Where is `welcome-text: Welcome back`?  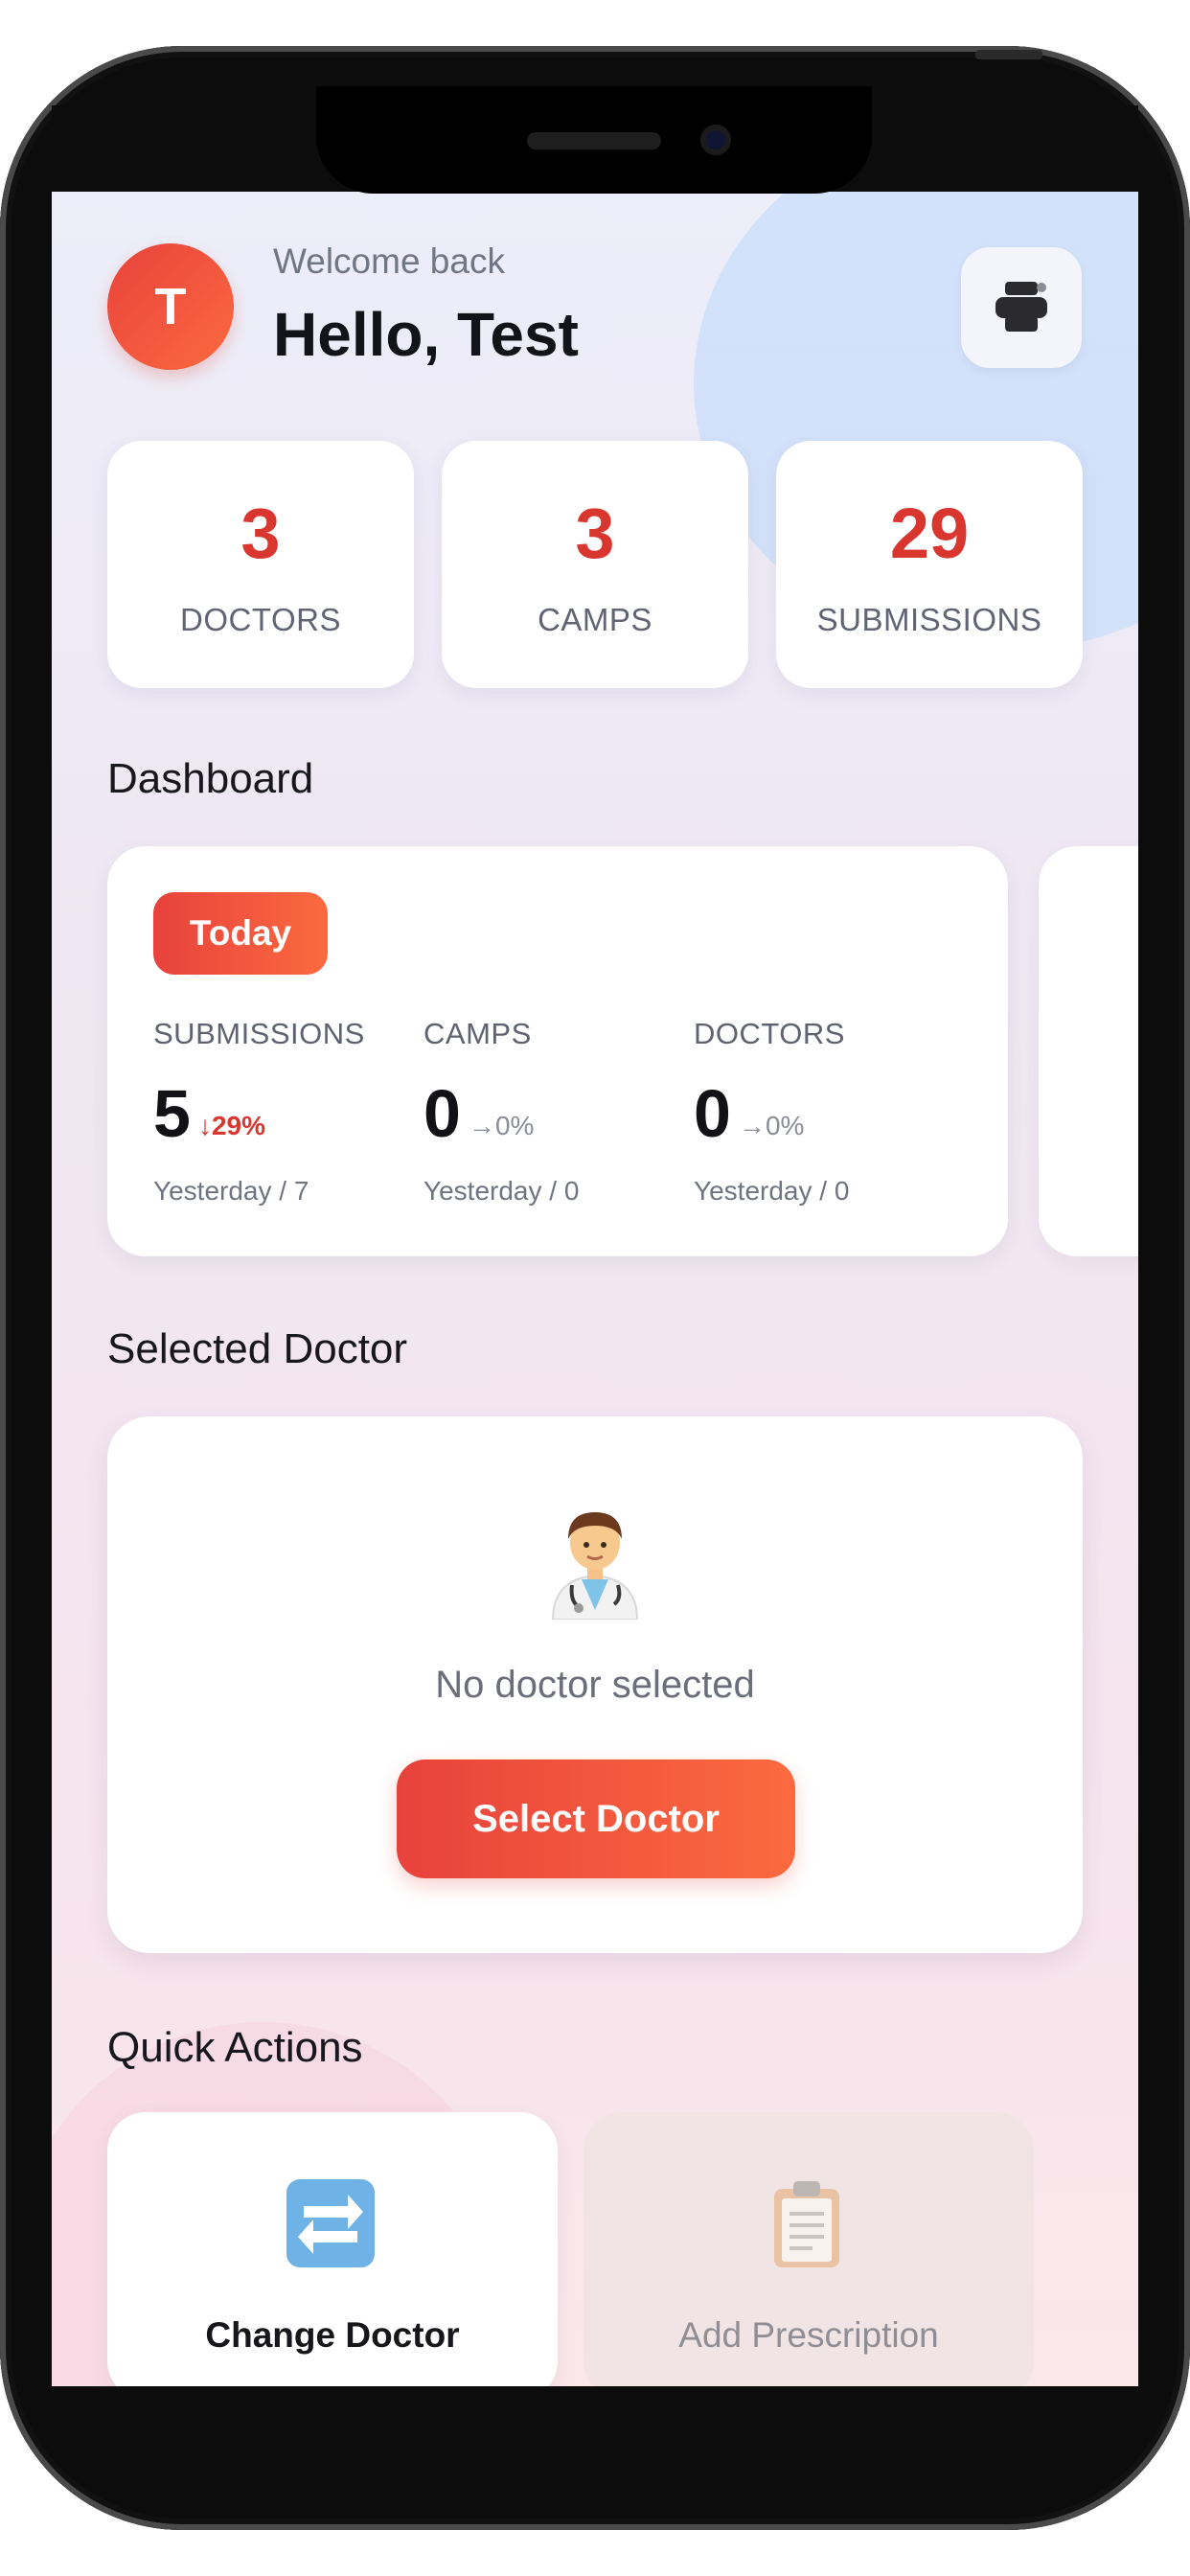 welcome-text: Welcome back is located at coordinates (389, 261).